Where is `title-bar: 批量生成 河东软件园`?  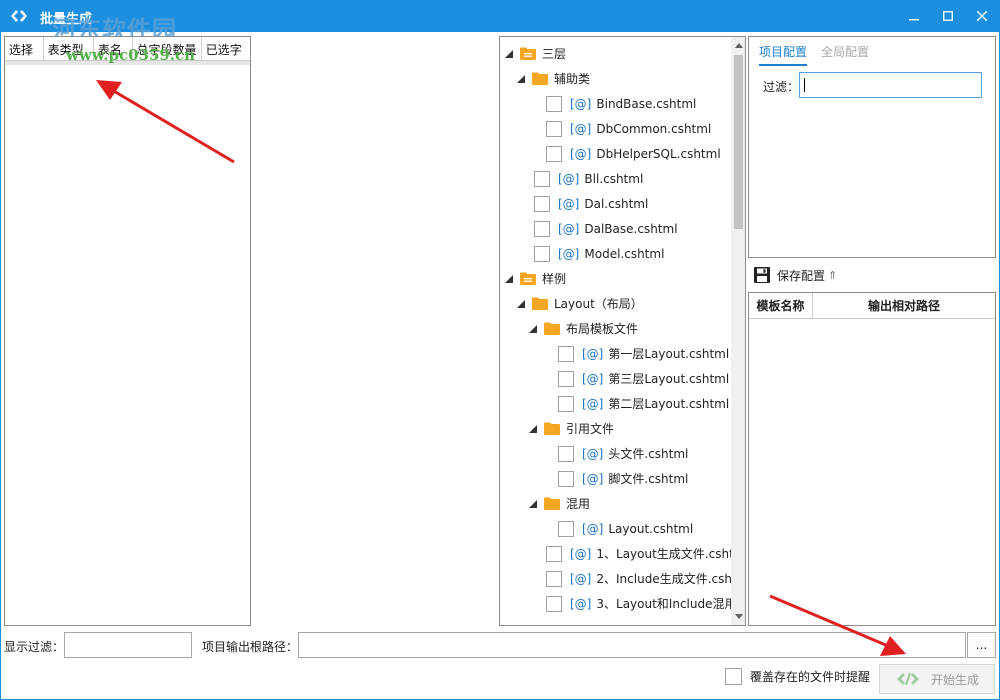
title-bar: 批量生成 河东软件园 is located at coordinates (500, 22).